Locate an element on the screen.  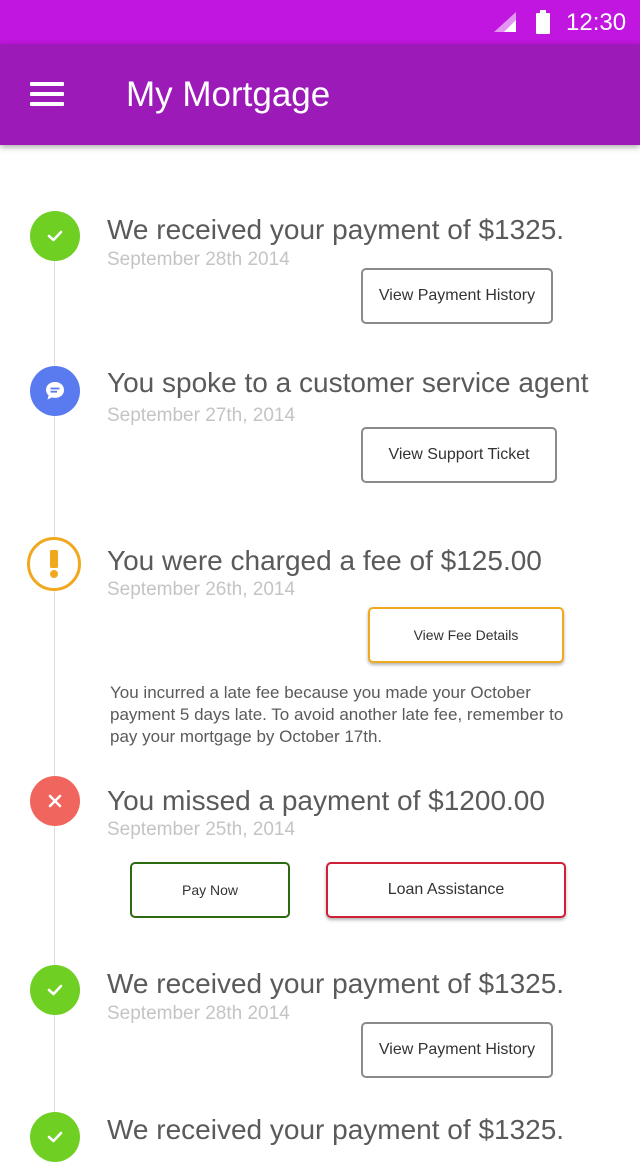
status-bar: 12:30 is located at coordinates (320, 22).